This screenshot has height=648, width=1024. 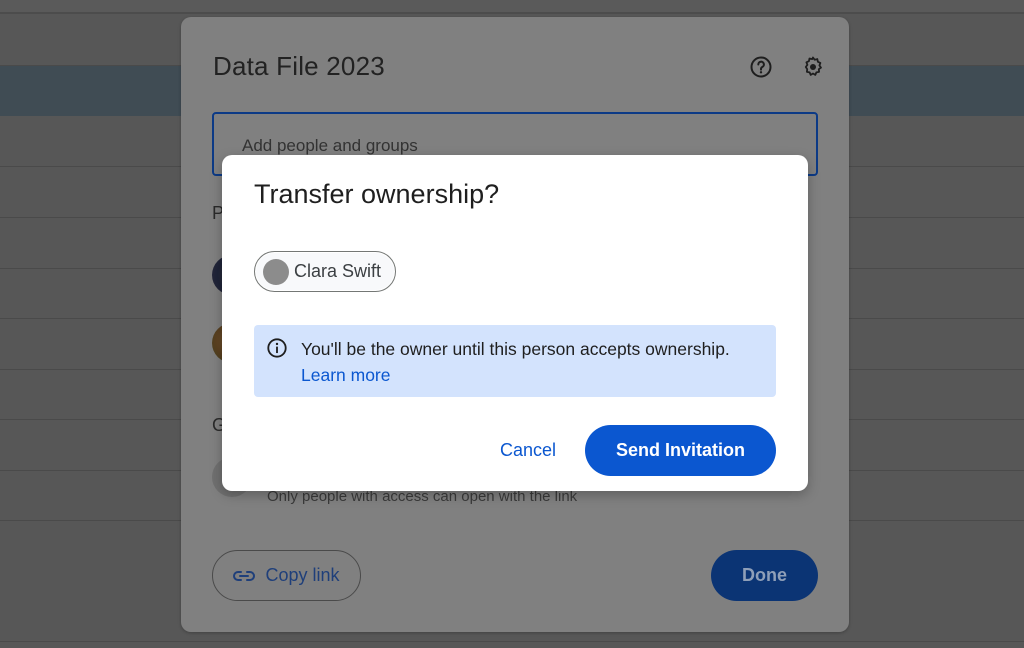 I want to click on link-icon, so click(x=244, y=575).